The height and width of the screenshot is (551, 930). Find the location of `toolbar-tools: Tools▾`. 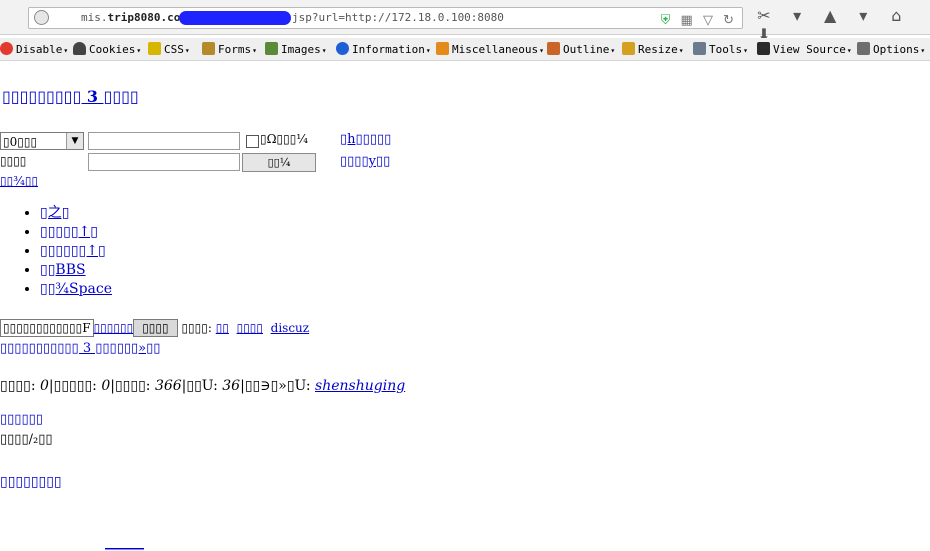

toolbar-tools: Tools▾ is located at coordinates (720, 49).